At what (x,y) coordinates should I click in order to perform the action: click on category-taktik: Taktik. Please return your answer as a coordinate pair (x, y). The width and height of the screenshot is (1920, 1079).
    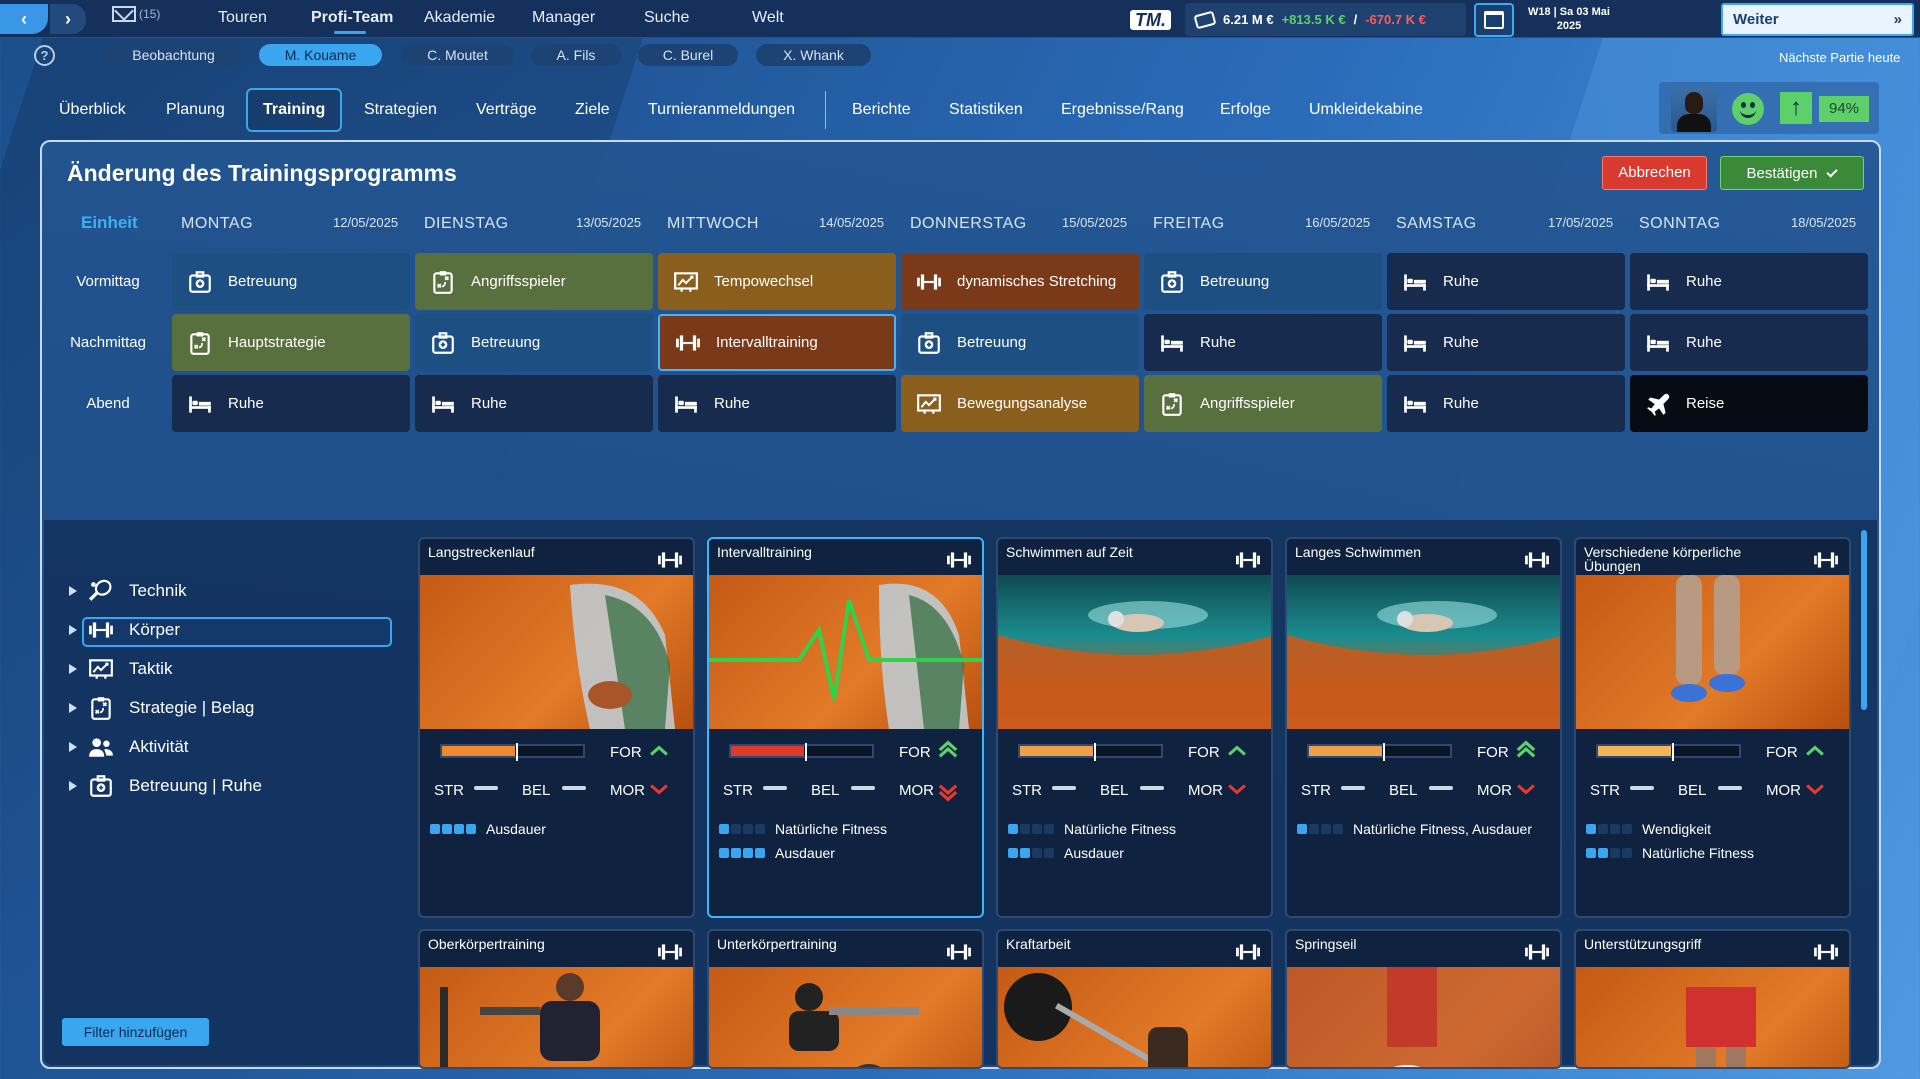
    Looking at the image, I should click on (120, 669).